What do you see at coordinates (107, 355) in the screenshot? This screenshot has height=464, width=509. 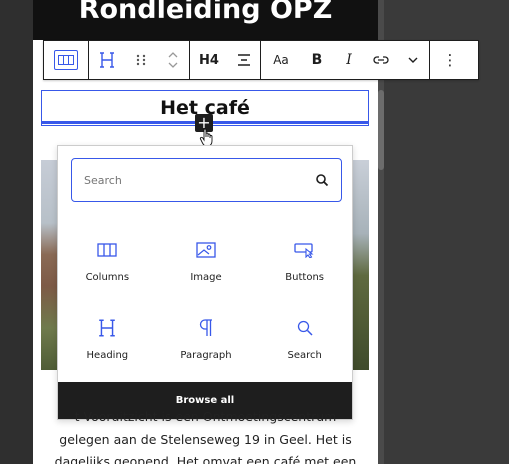 I see `block-label: Heading` at bounding box center [107, 355].